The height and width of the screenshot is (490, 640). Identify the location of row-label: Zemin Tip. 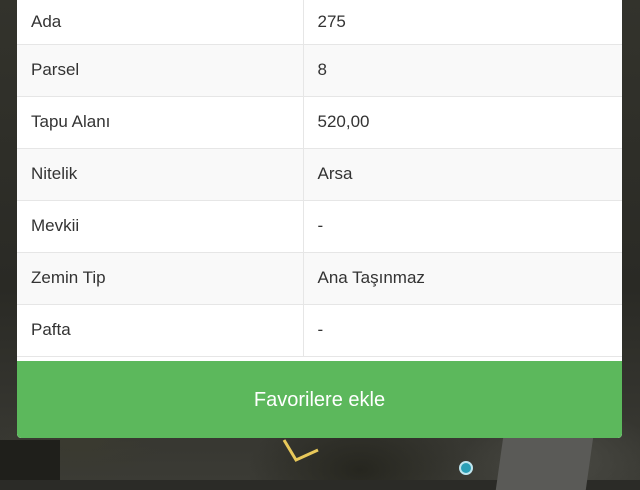
(160, 278).